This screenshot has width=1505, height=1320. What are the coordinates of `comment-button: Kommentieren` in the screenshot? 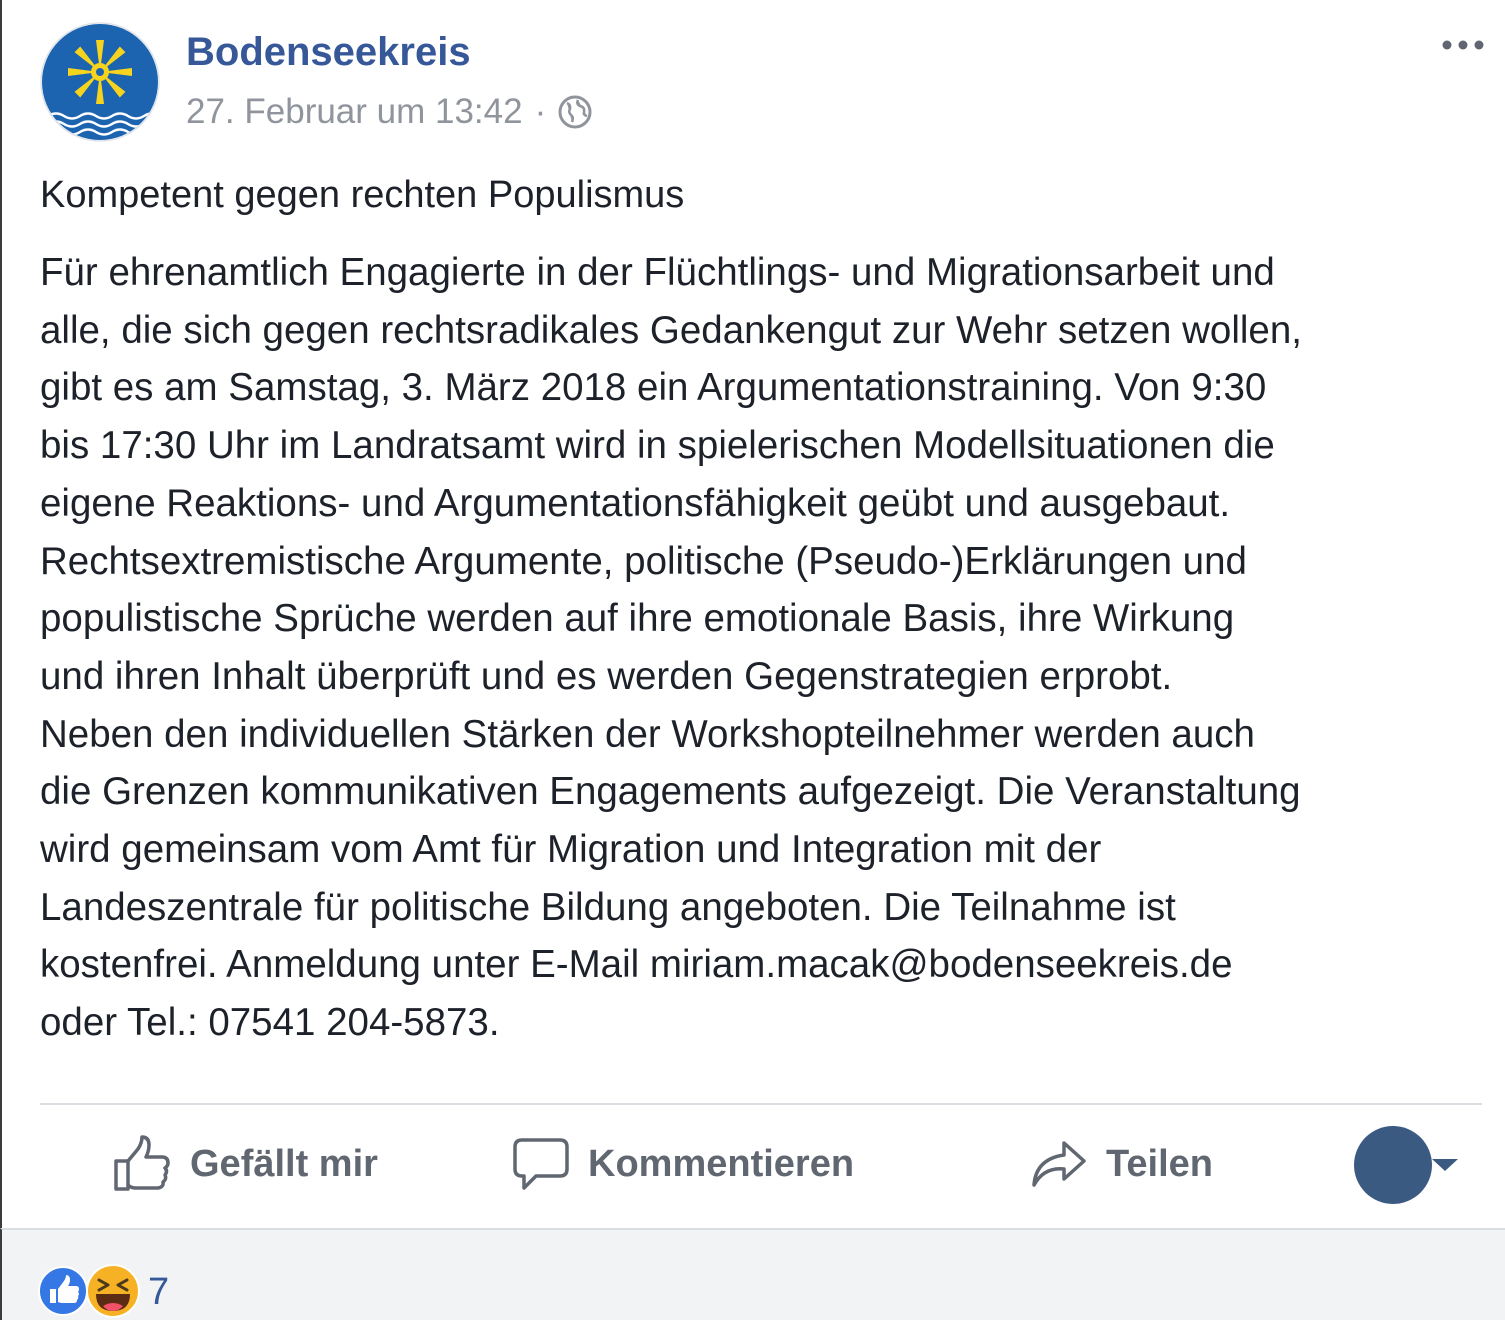 It's located at (683, 1164).